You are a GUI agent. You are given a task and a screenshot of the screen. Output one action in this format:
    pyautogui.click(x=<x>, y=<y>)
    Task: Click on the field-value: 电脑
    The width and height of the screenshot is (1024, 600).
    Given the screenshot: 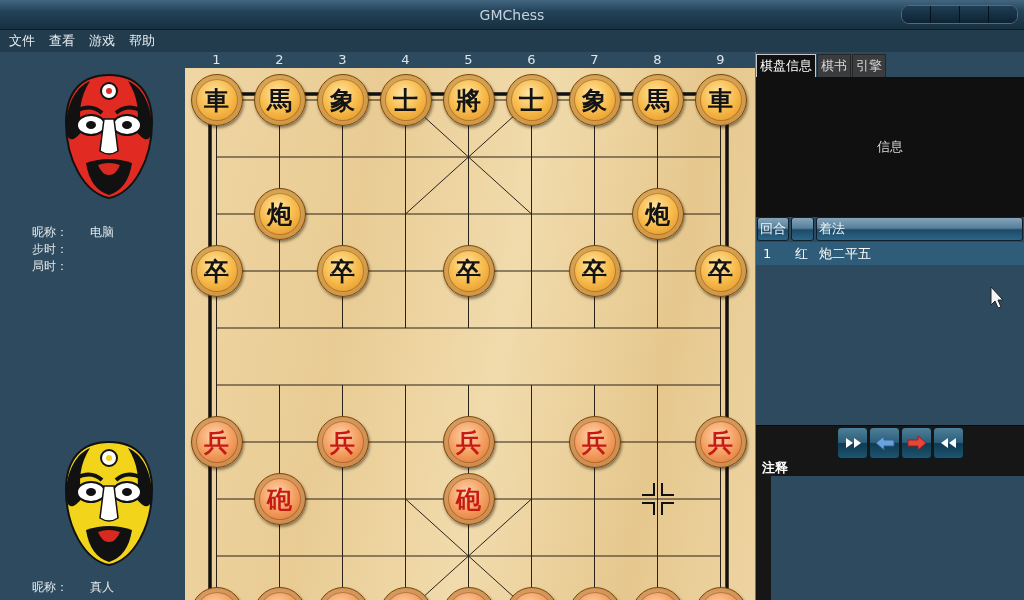 What is the action you would take?
    pyautogui.click(x=102, y=232)
    